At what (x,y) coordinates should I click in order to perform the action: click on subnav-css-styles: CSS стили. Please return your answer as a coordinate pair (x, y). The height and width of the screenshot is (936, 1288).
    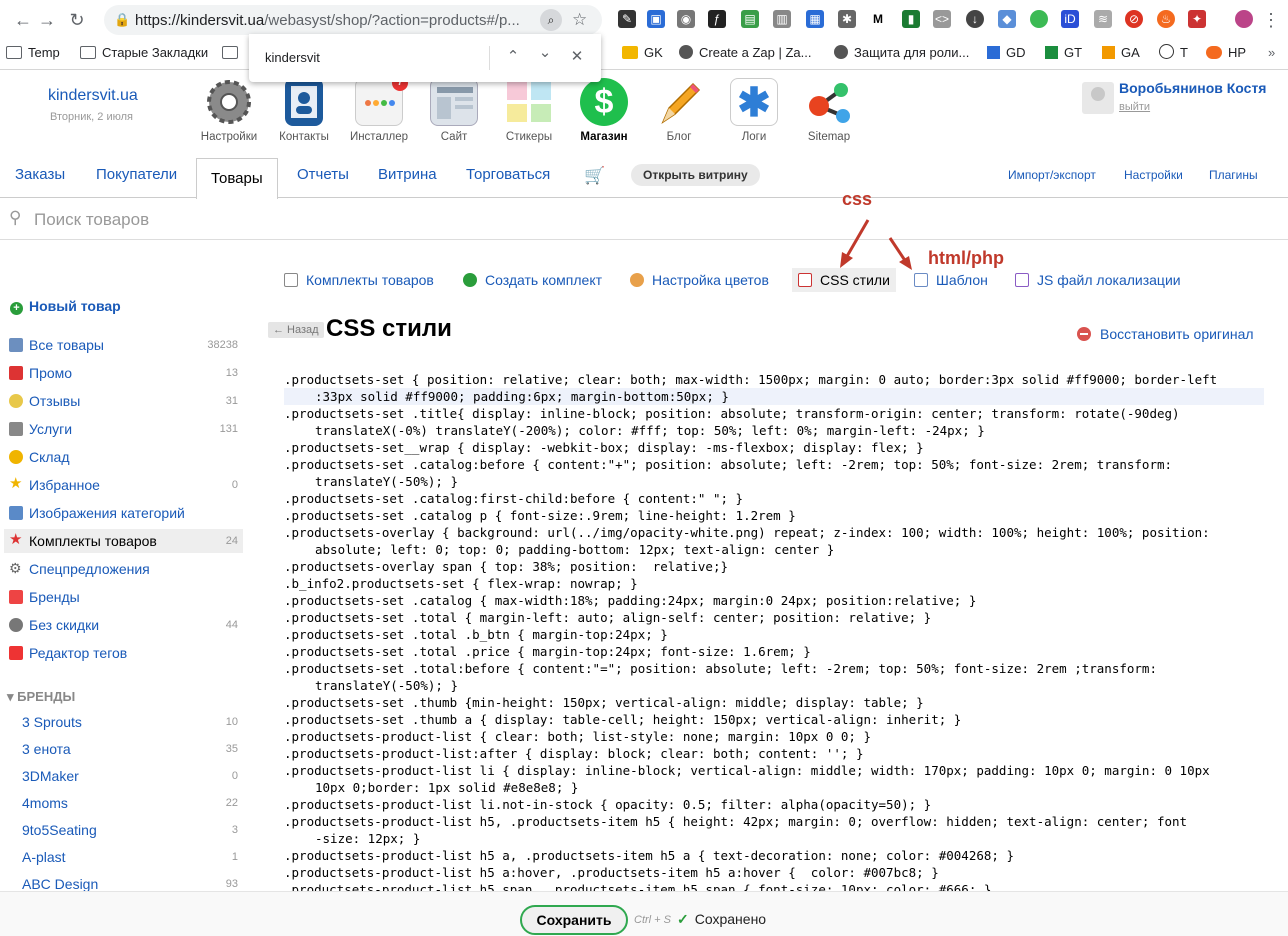
    Looking at the image, I should click on (844, 280).